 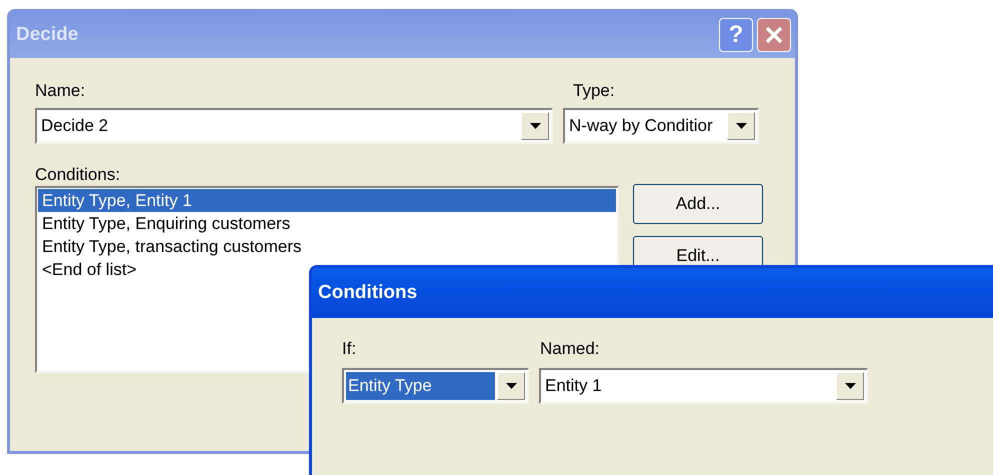 I want to click on dropdown-value: N-way by Conditior, so click(x=641, y=126).